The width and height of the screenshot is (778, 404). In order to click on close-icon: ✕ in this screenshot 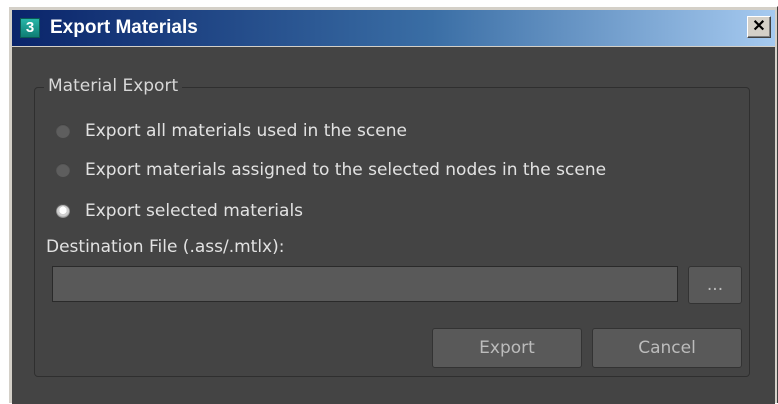, I will do `click(759, 26)`.